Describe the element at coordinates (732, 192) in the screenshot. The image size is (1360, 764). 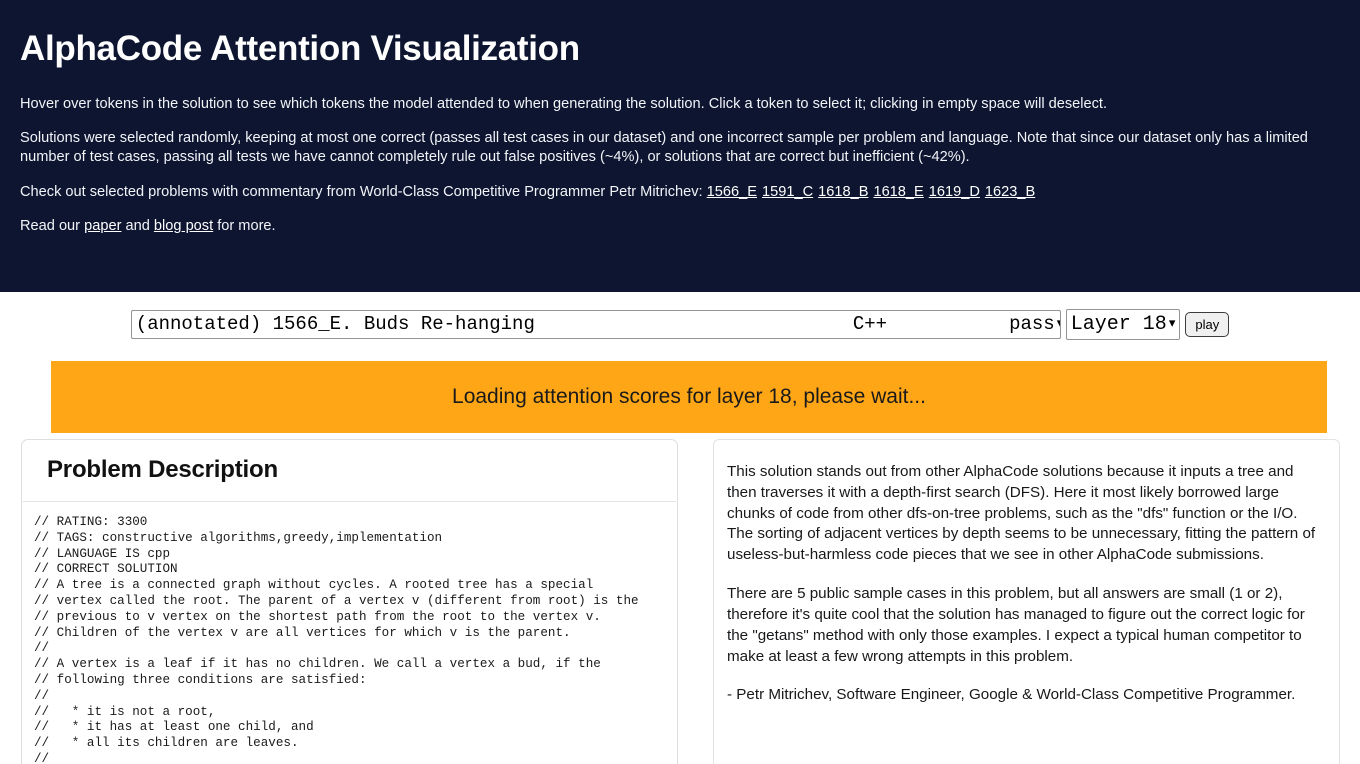
I see `problem-link-1566-e: 1566_E` at that location.